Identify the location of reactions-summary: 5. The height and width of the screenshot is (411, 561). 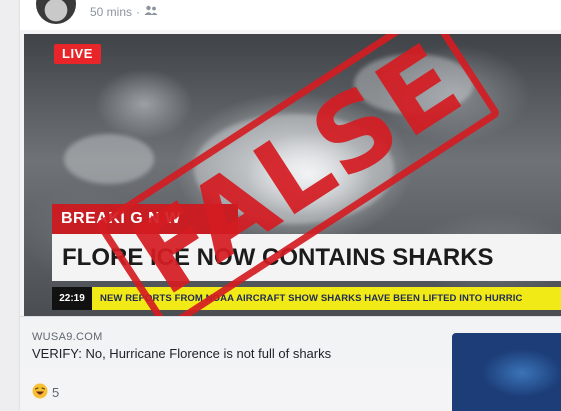
(45, 392).